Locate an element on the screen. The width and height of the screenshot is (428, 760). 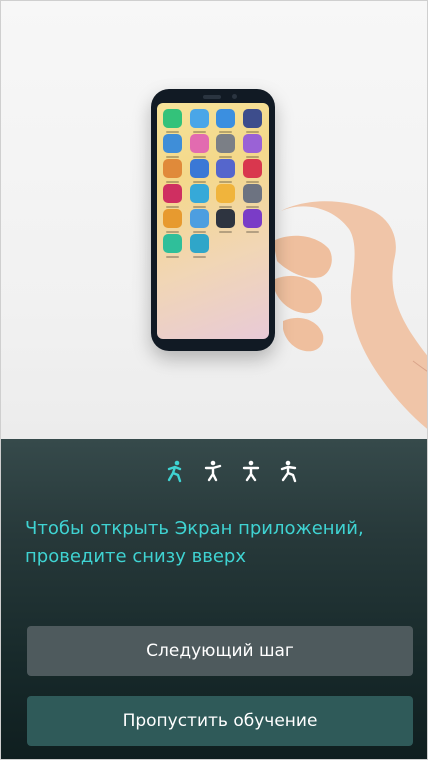
step-indicator is located at coordinates (232, 471).